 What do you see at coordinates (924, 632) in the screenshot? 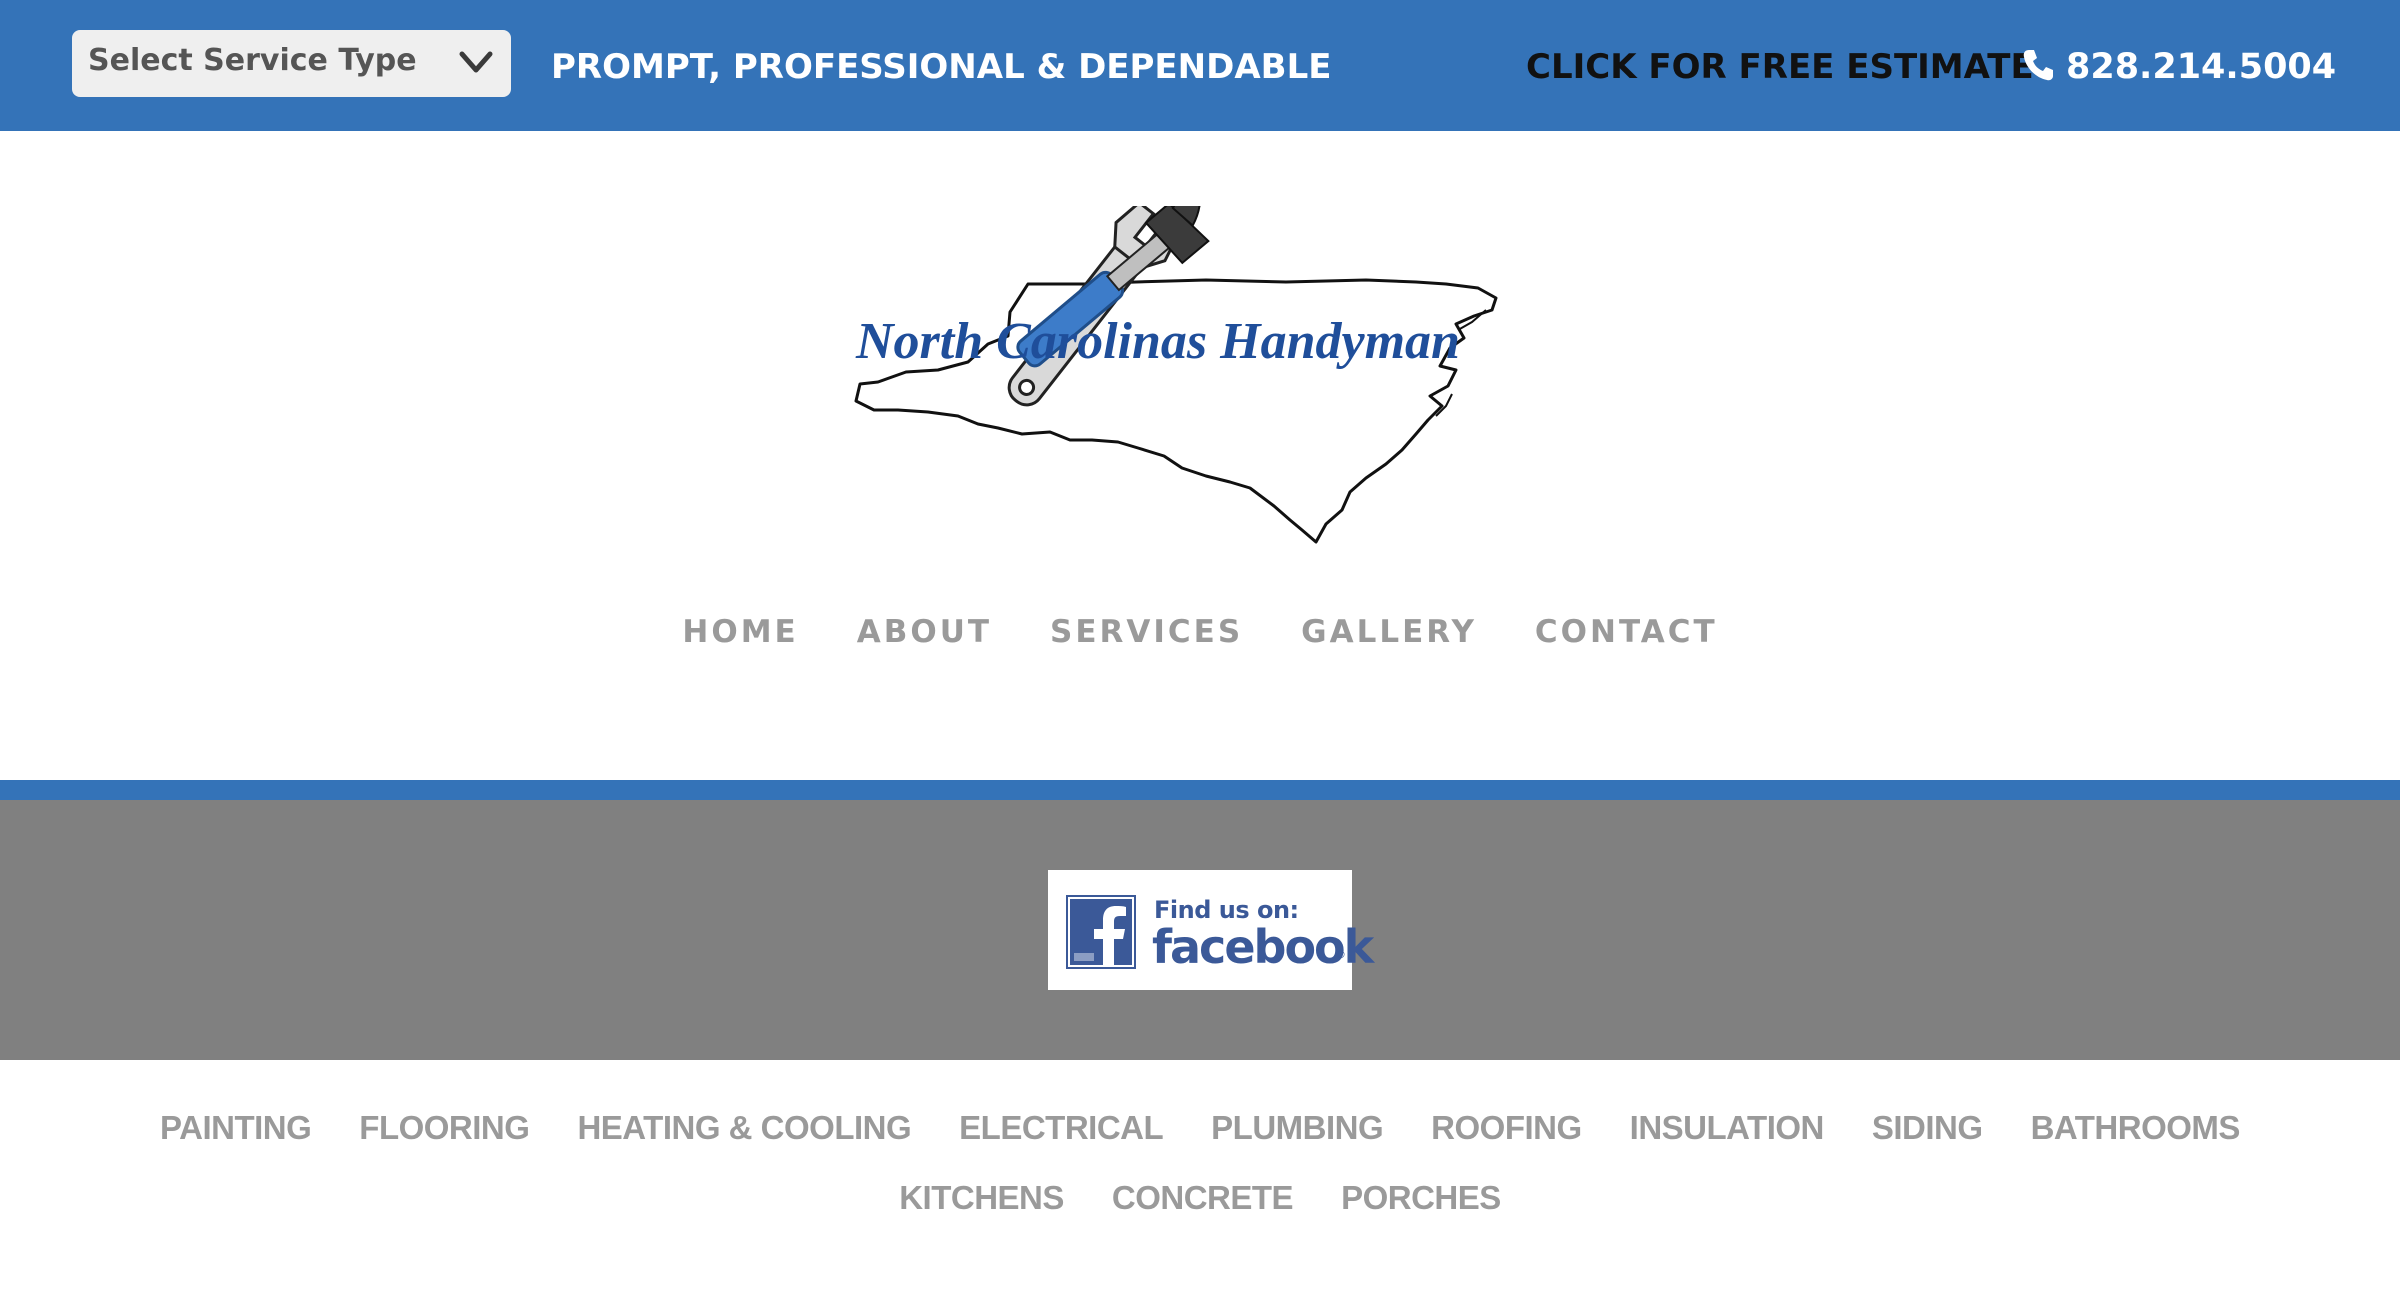
I see `nav-about: ABOUT` at bounding box center [924, 632].